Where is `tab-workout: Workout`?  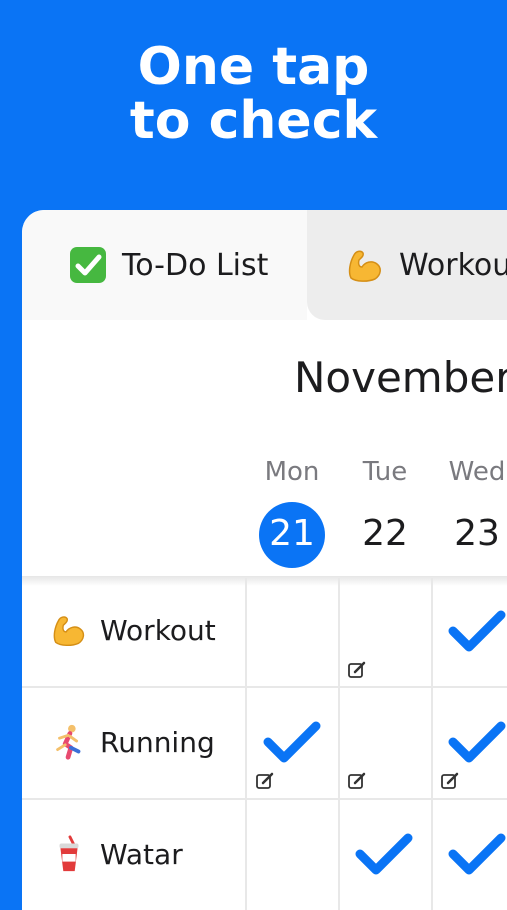 tab-workout: Workout is located at coordinates (407, 265).